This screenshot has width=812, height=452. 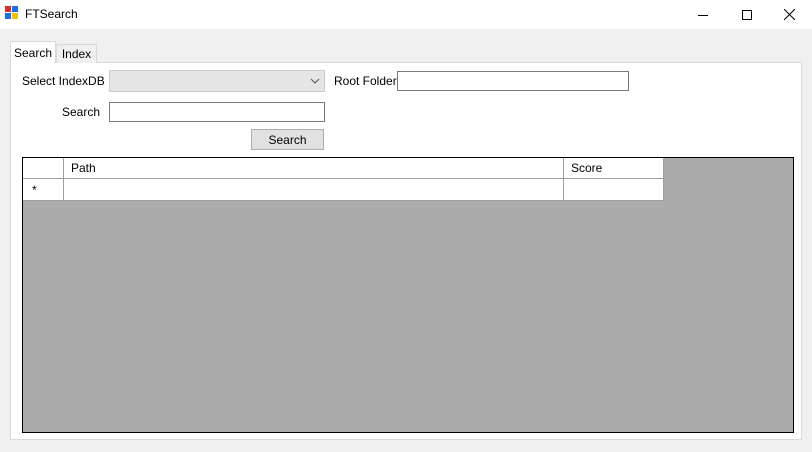 I want to click on app-icon, so click(x=11, y=12).